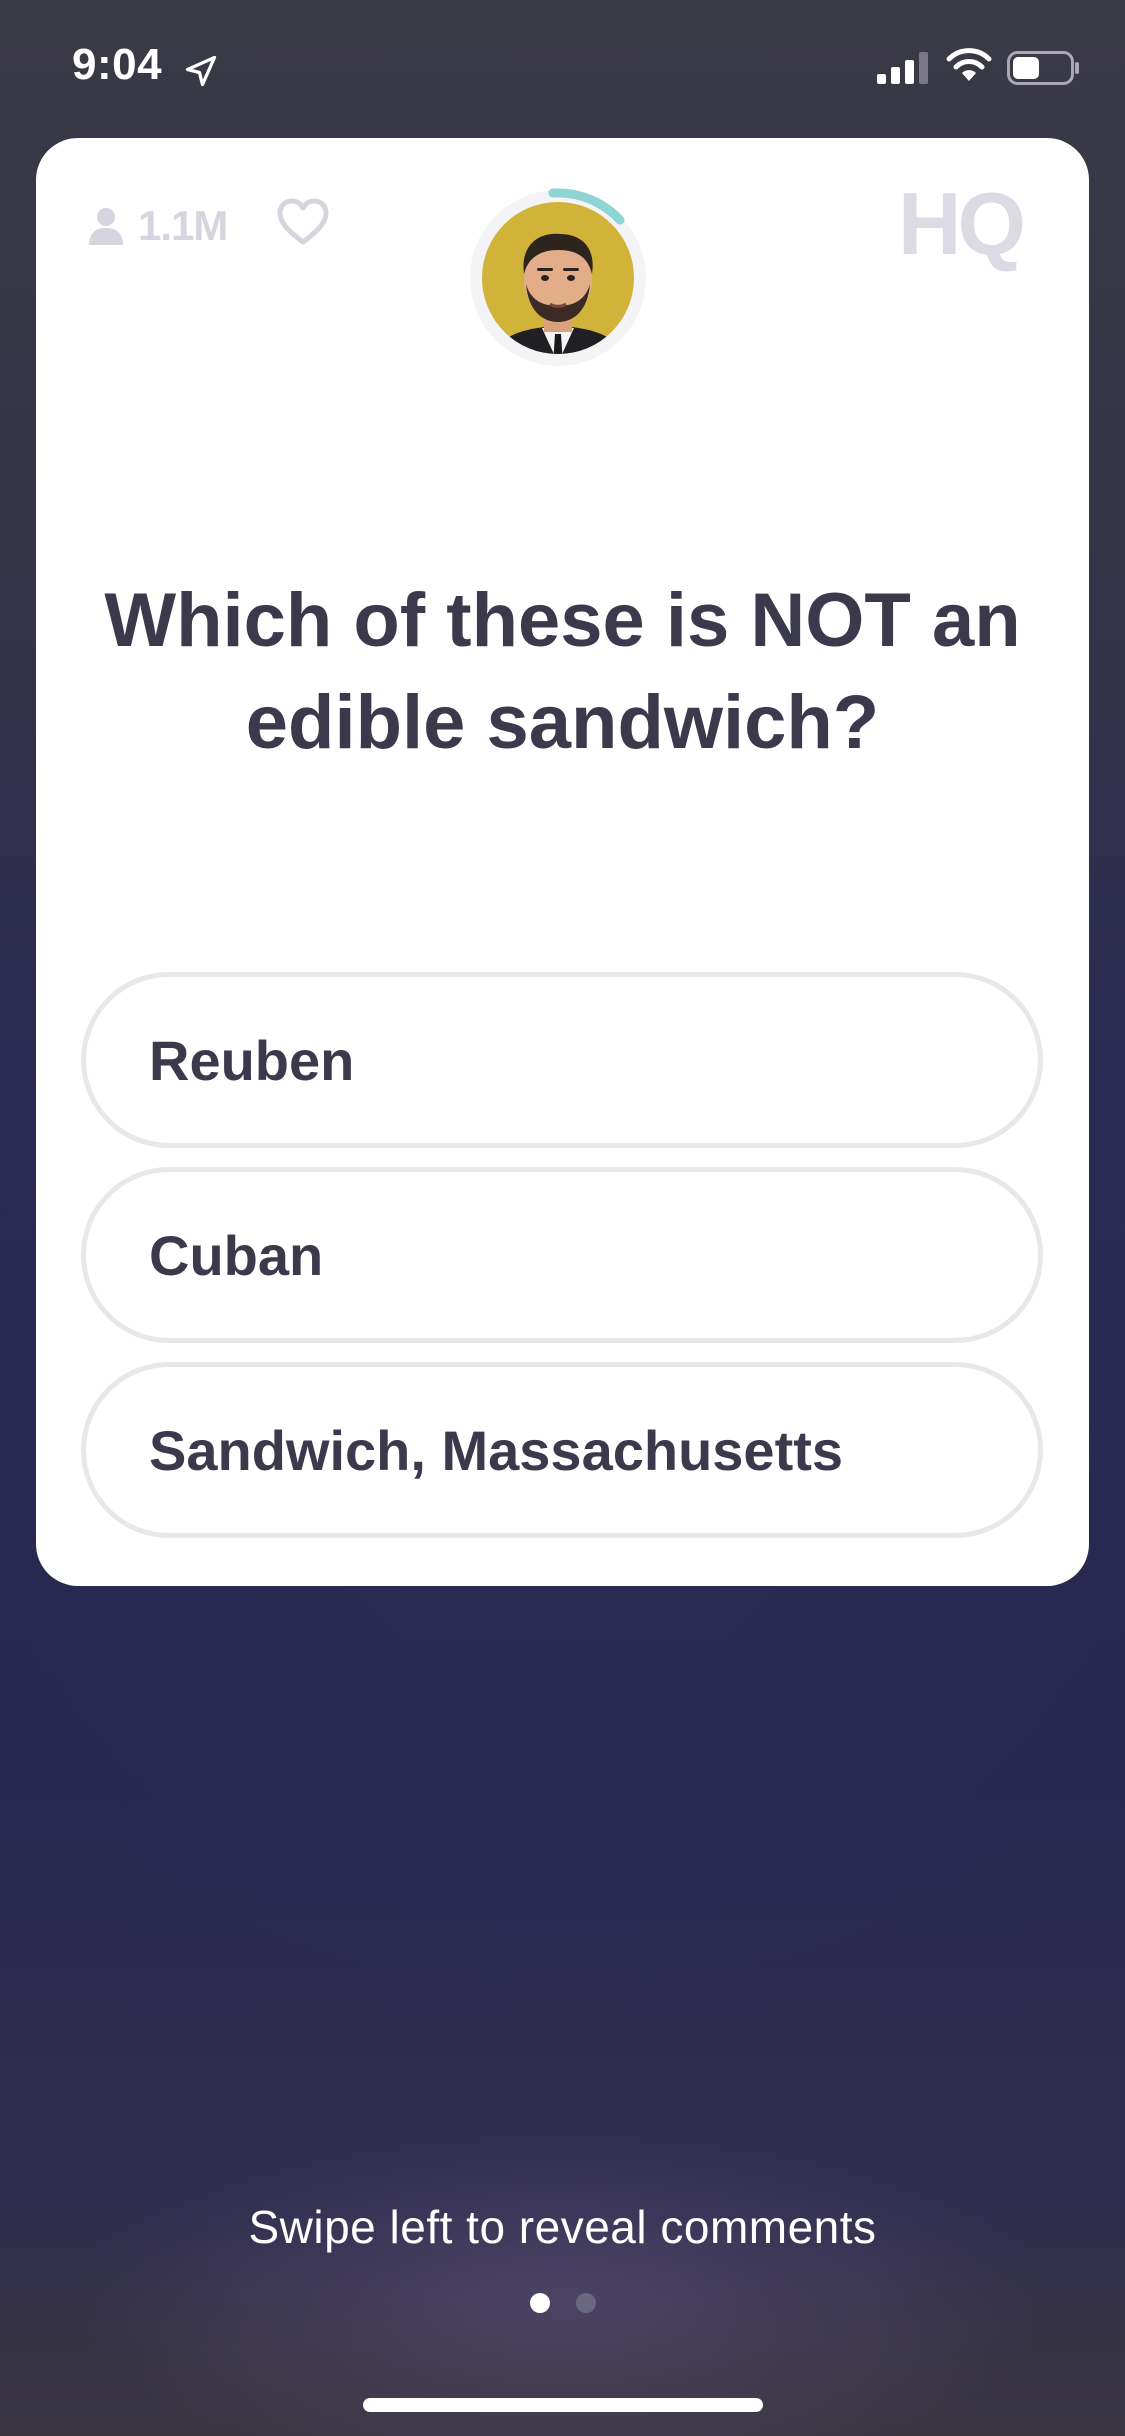  What do you see at coordinates (303, 222) in the screenshot?
I see `heart-icon` at bounding box center [303, 222].